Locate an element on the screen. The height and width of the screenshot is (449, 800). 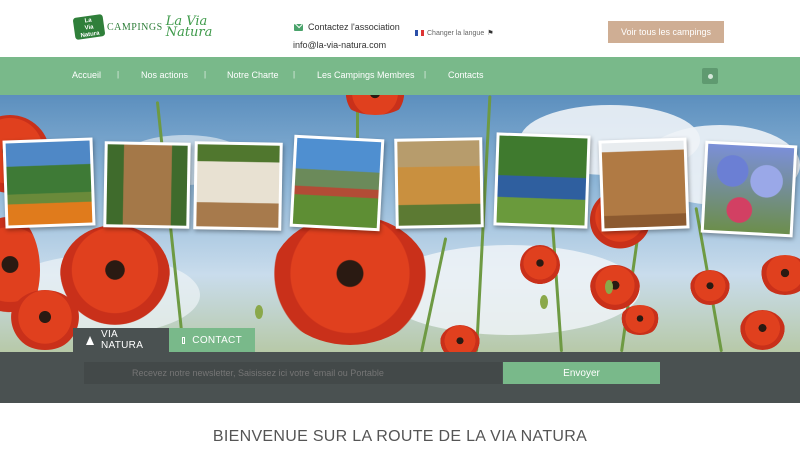
language-label: Changer la langue is located at coordinates (456, 33).